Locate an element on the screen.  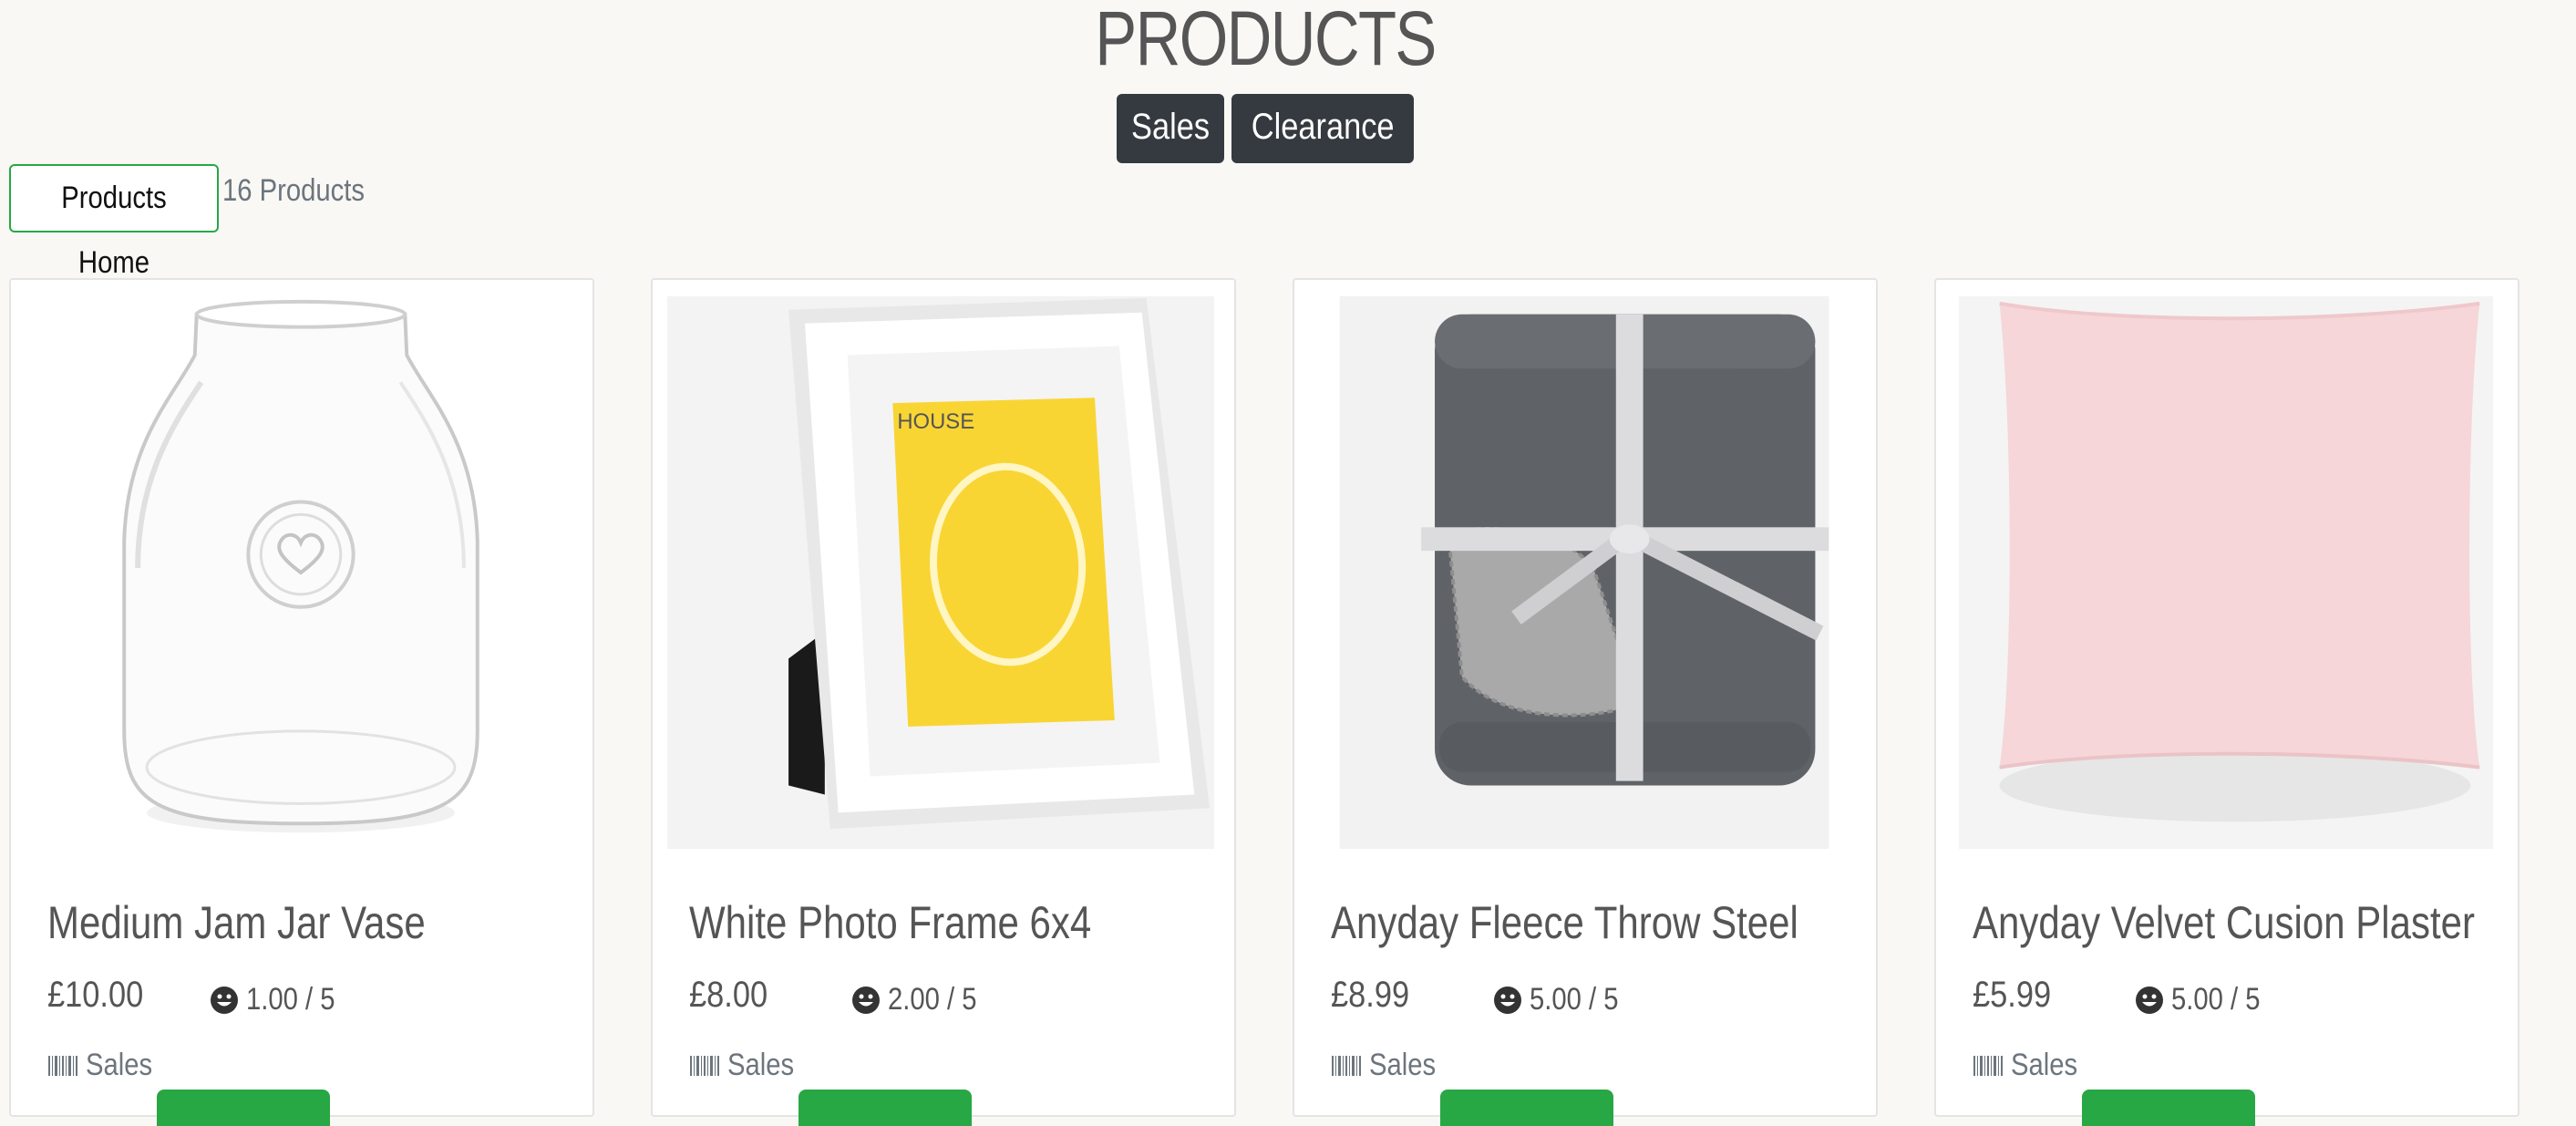
product-price: £10.00 is located at coordinates (95, 995).